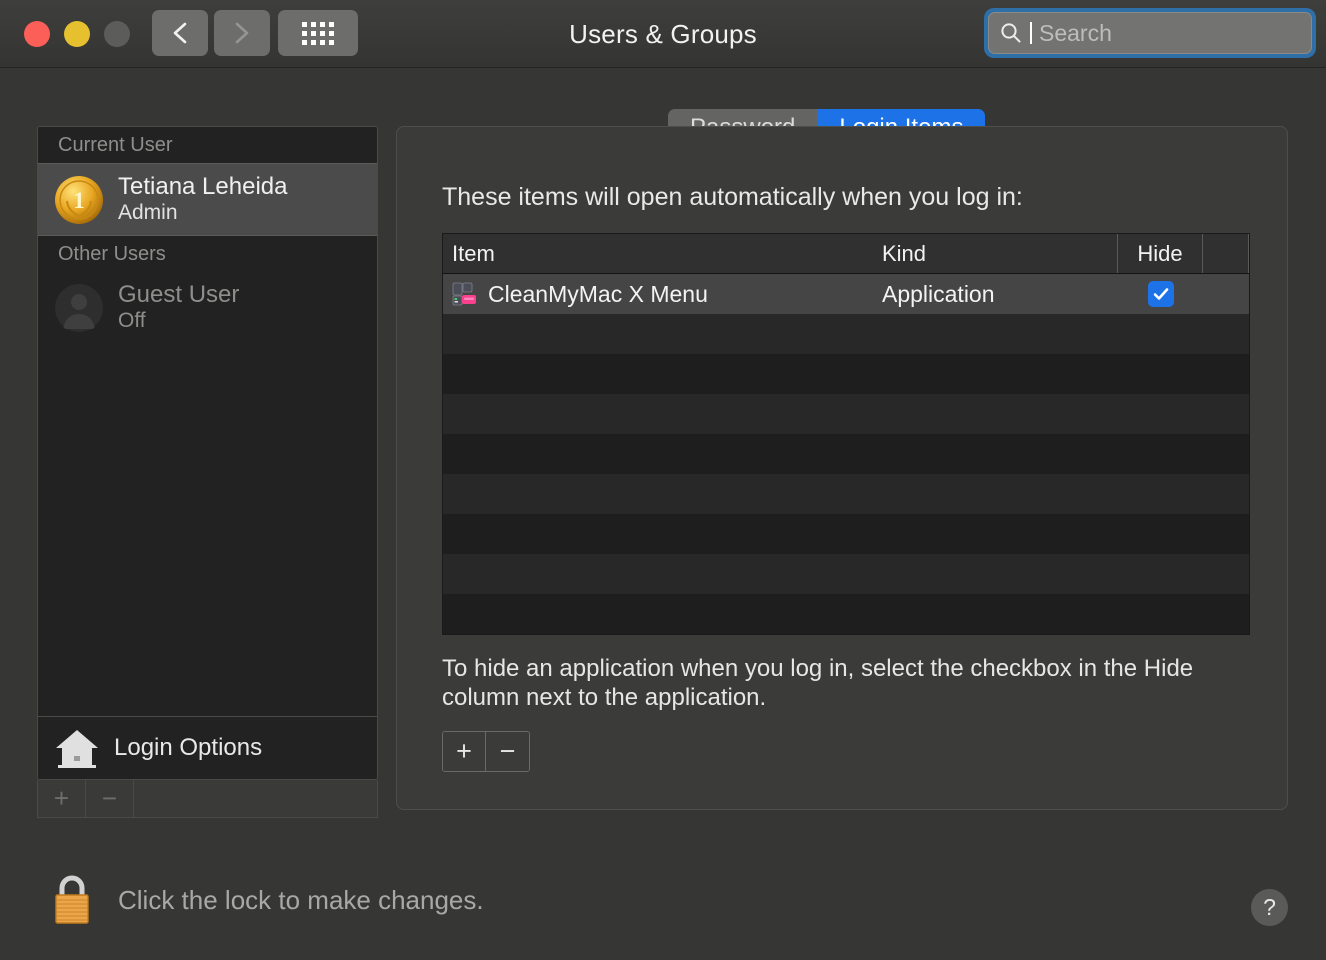 Image resolution: width=1326 pixels, height=960 pixels. Describe the element at coordinates (148, 213) in the screenshot. I see `current-user-role: Admin` at that location.